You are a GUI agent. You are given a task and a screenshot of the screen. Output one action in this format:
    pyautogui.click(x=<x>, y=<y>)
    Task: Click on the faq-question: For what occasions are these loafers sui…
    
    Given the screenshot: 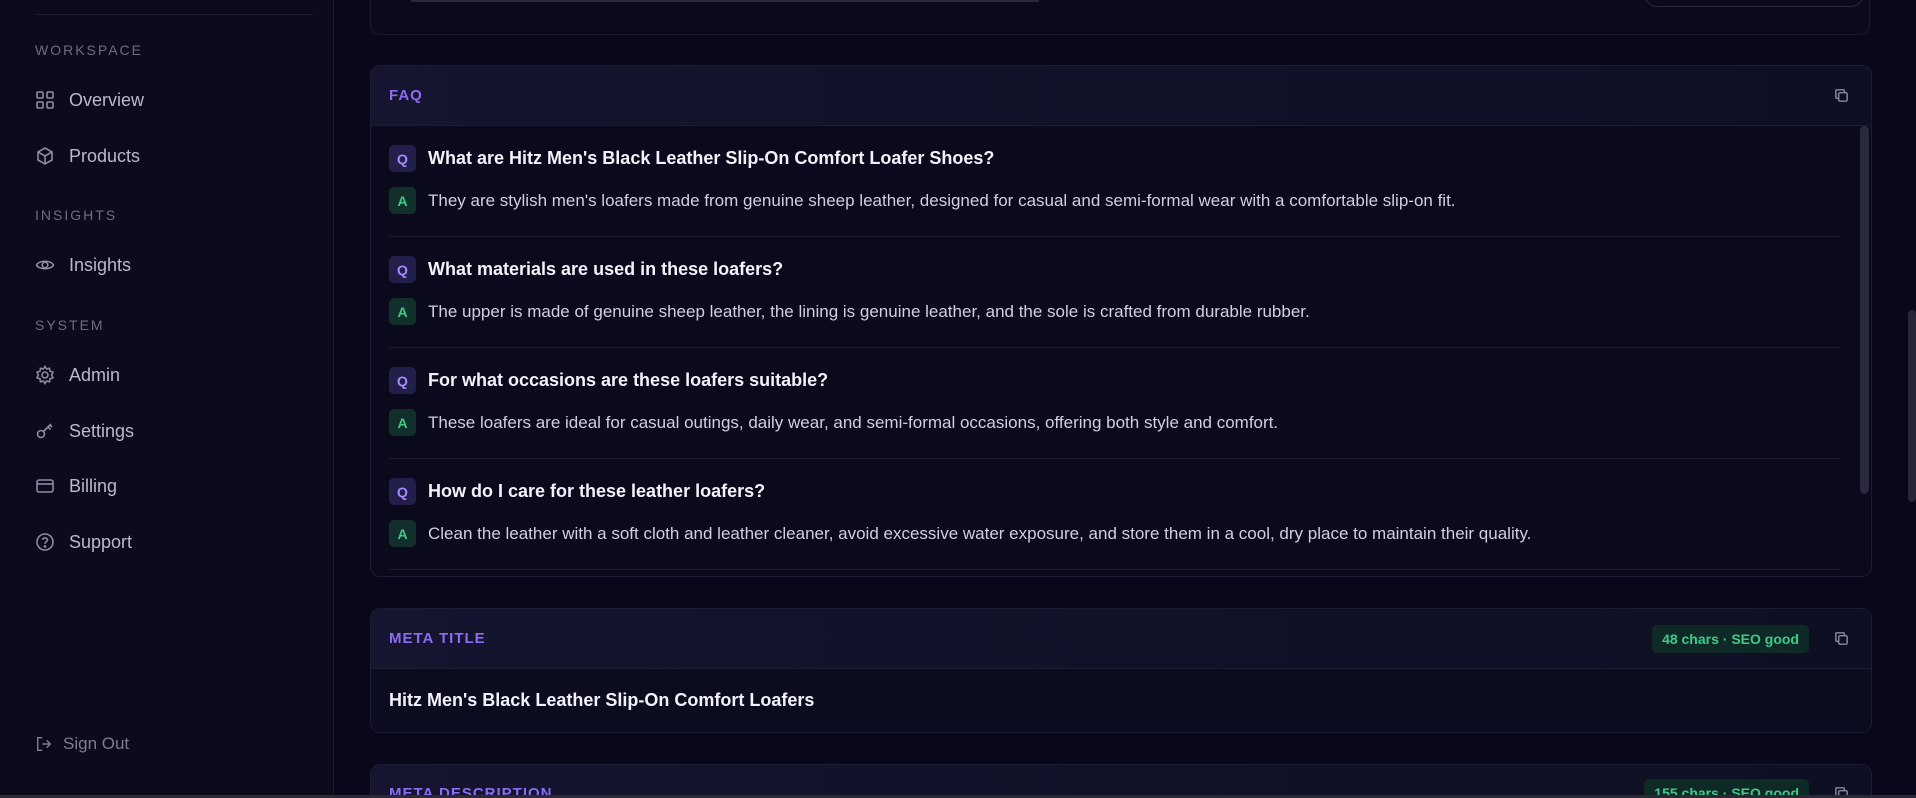 What is the action you would take?
    pyautogui.click(x=628, y=380)
    